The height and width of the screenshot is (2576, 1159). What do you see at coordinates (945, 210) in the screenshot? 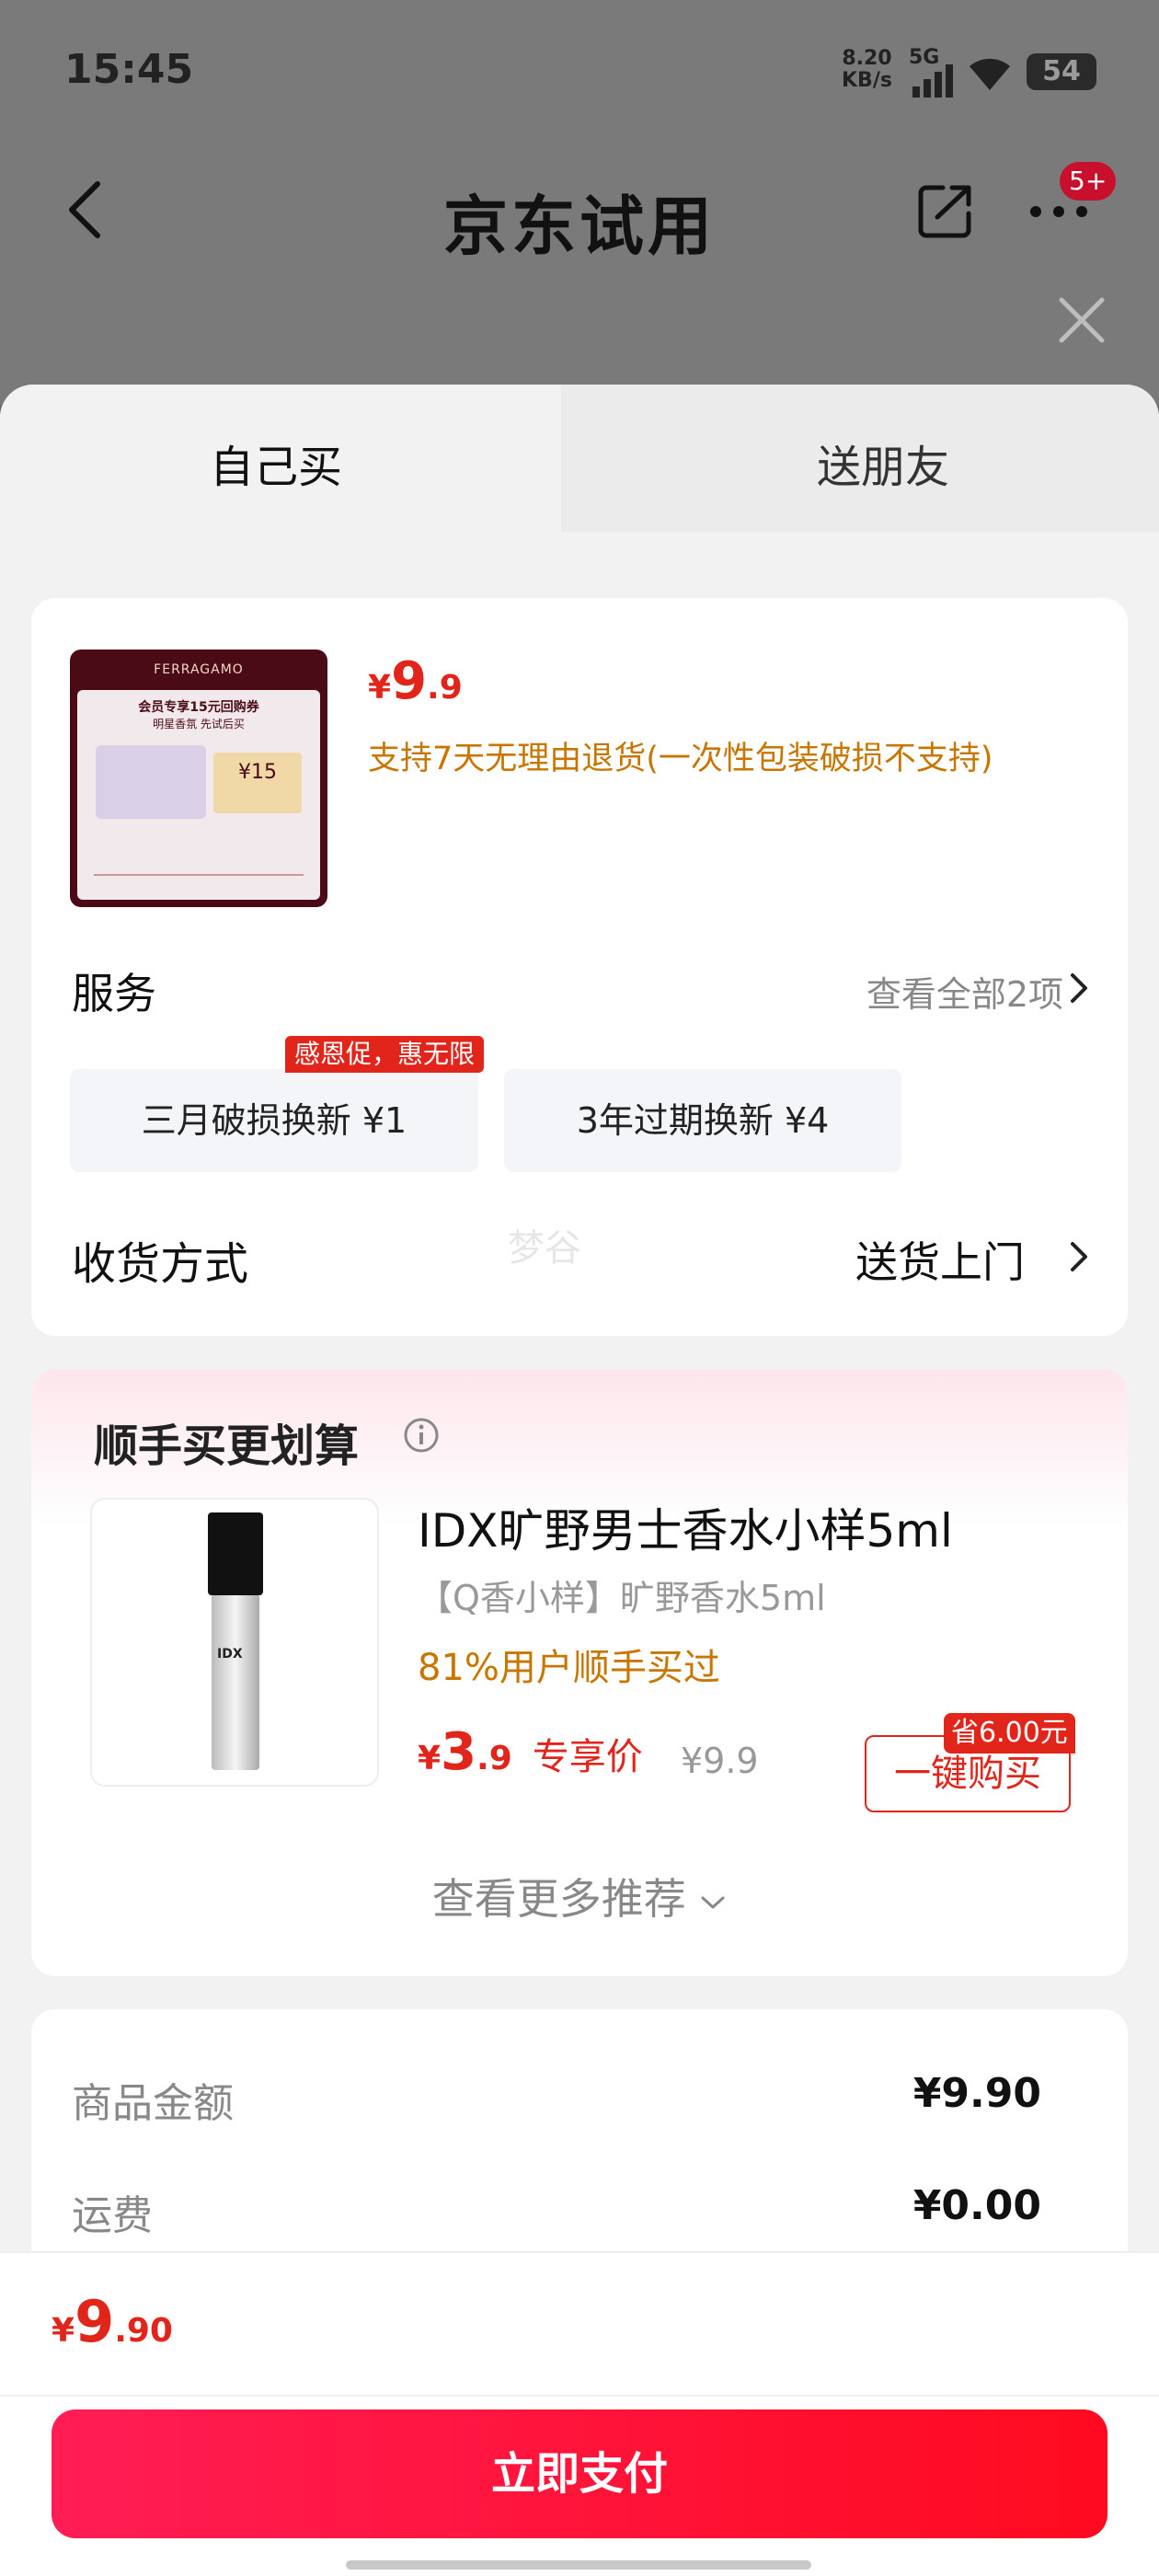
I see `share-icon` at bounding box center [945, 210].